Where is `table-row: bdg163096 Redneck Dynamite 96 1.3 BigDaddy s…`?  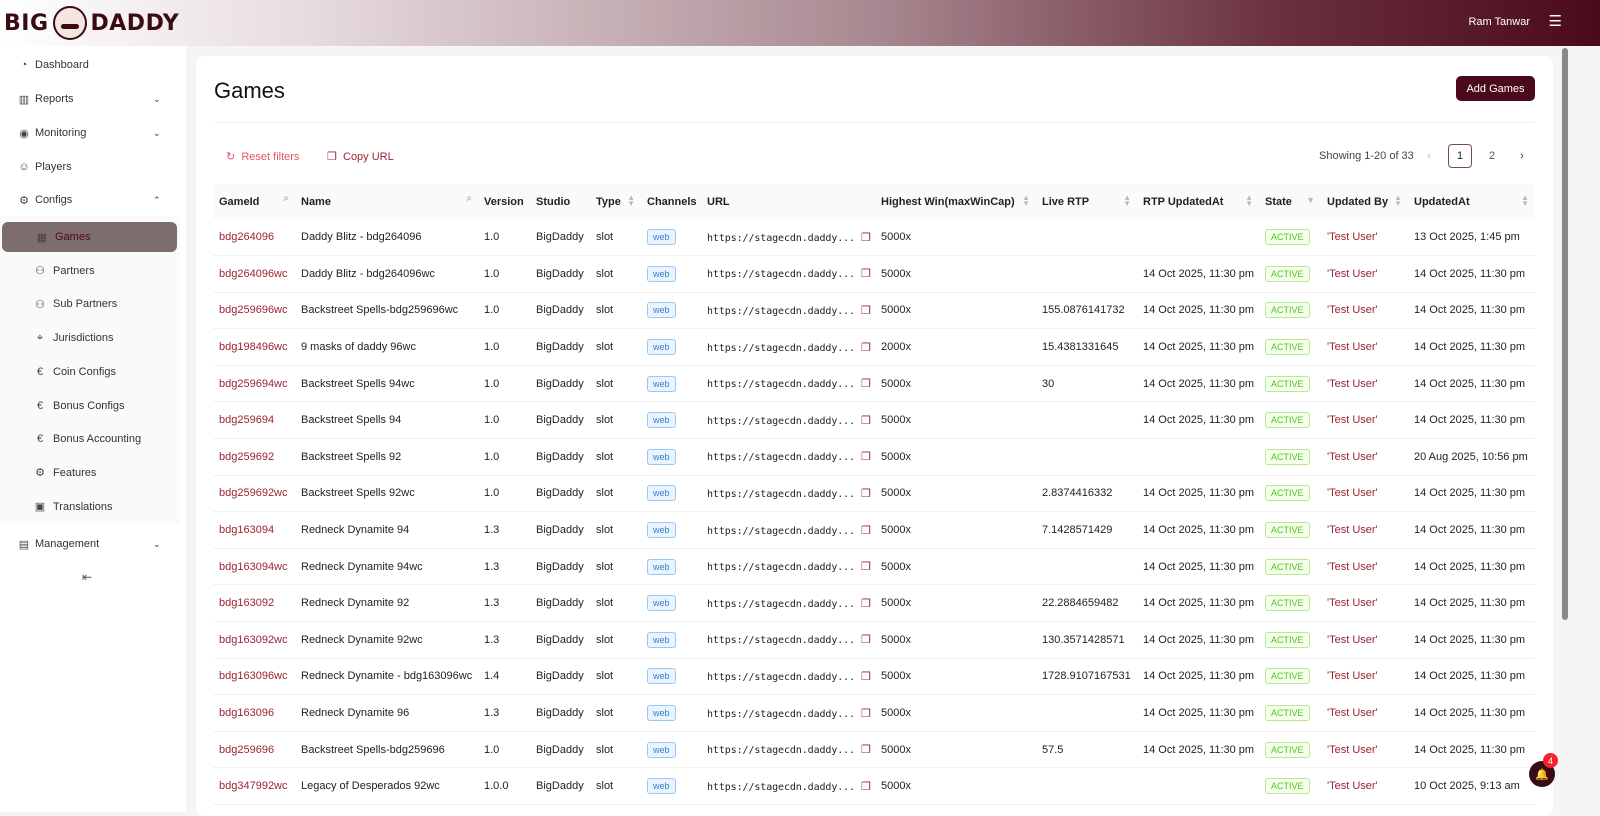 table-row: bdg163096 Redneck Dynamite 96 1.3 BigDaddy s… is located at coordinates (874, 713).